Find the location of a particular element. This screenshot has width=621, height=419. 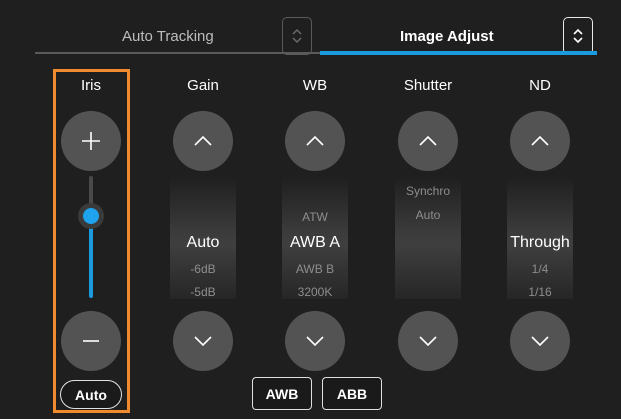

wb-up-button is located at coordinates (315, 141).